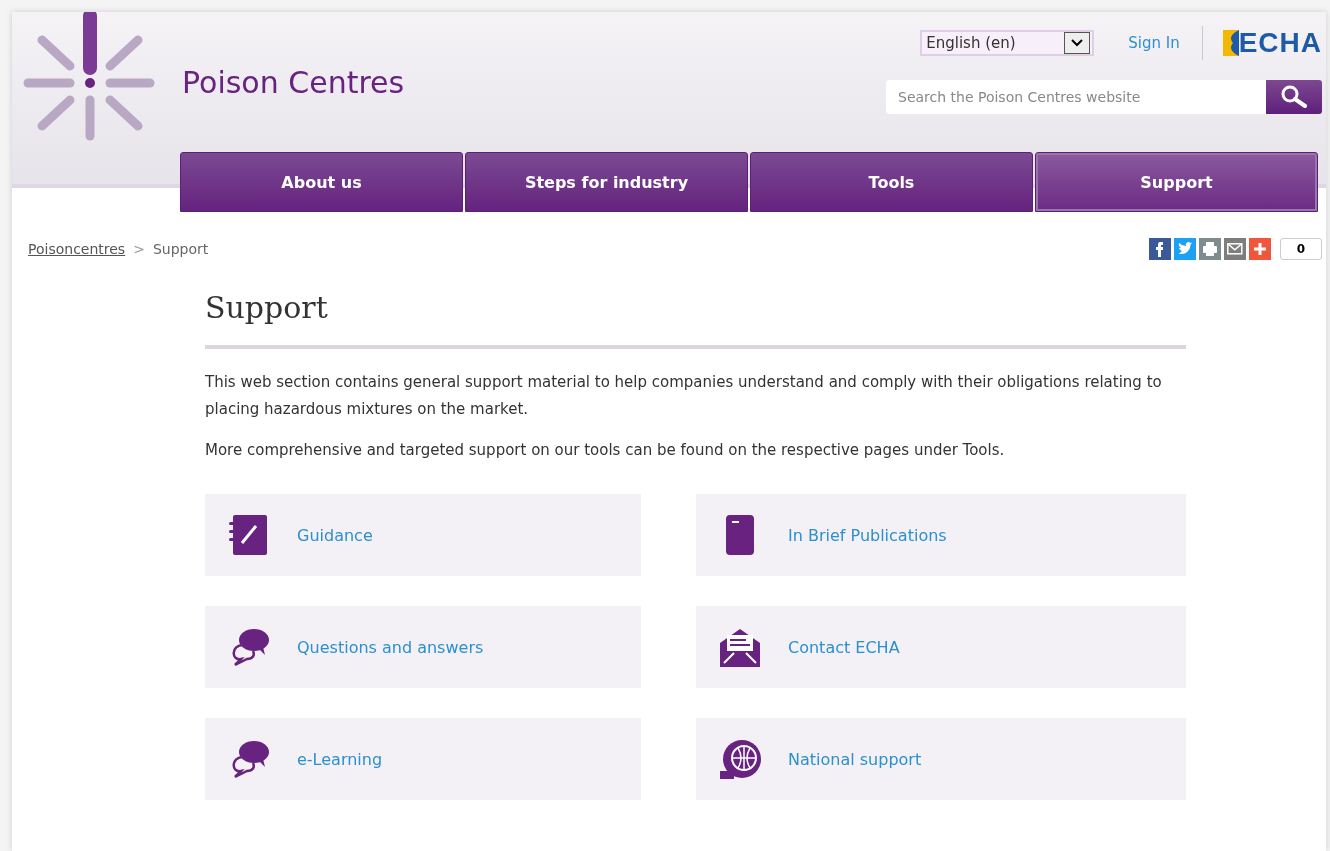 This screenshot has height=851, width=1330. I want to click on caret-icon, so click(1077, 43).